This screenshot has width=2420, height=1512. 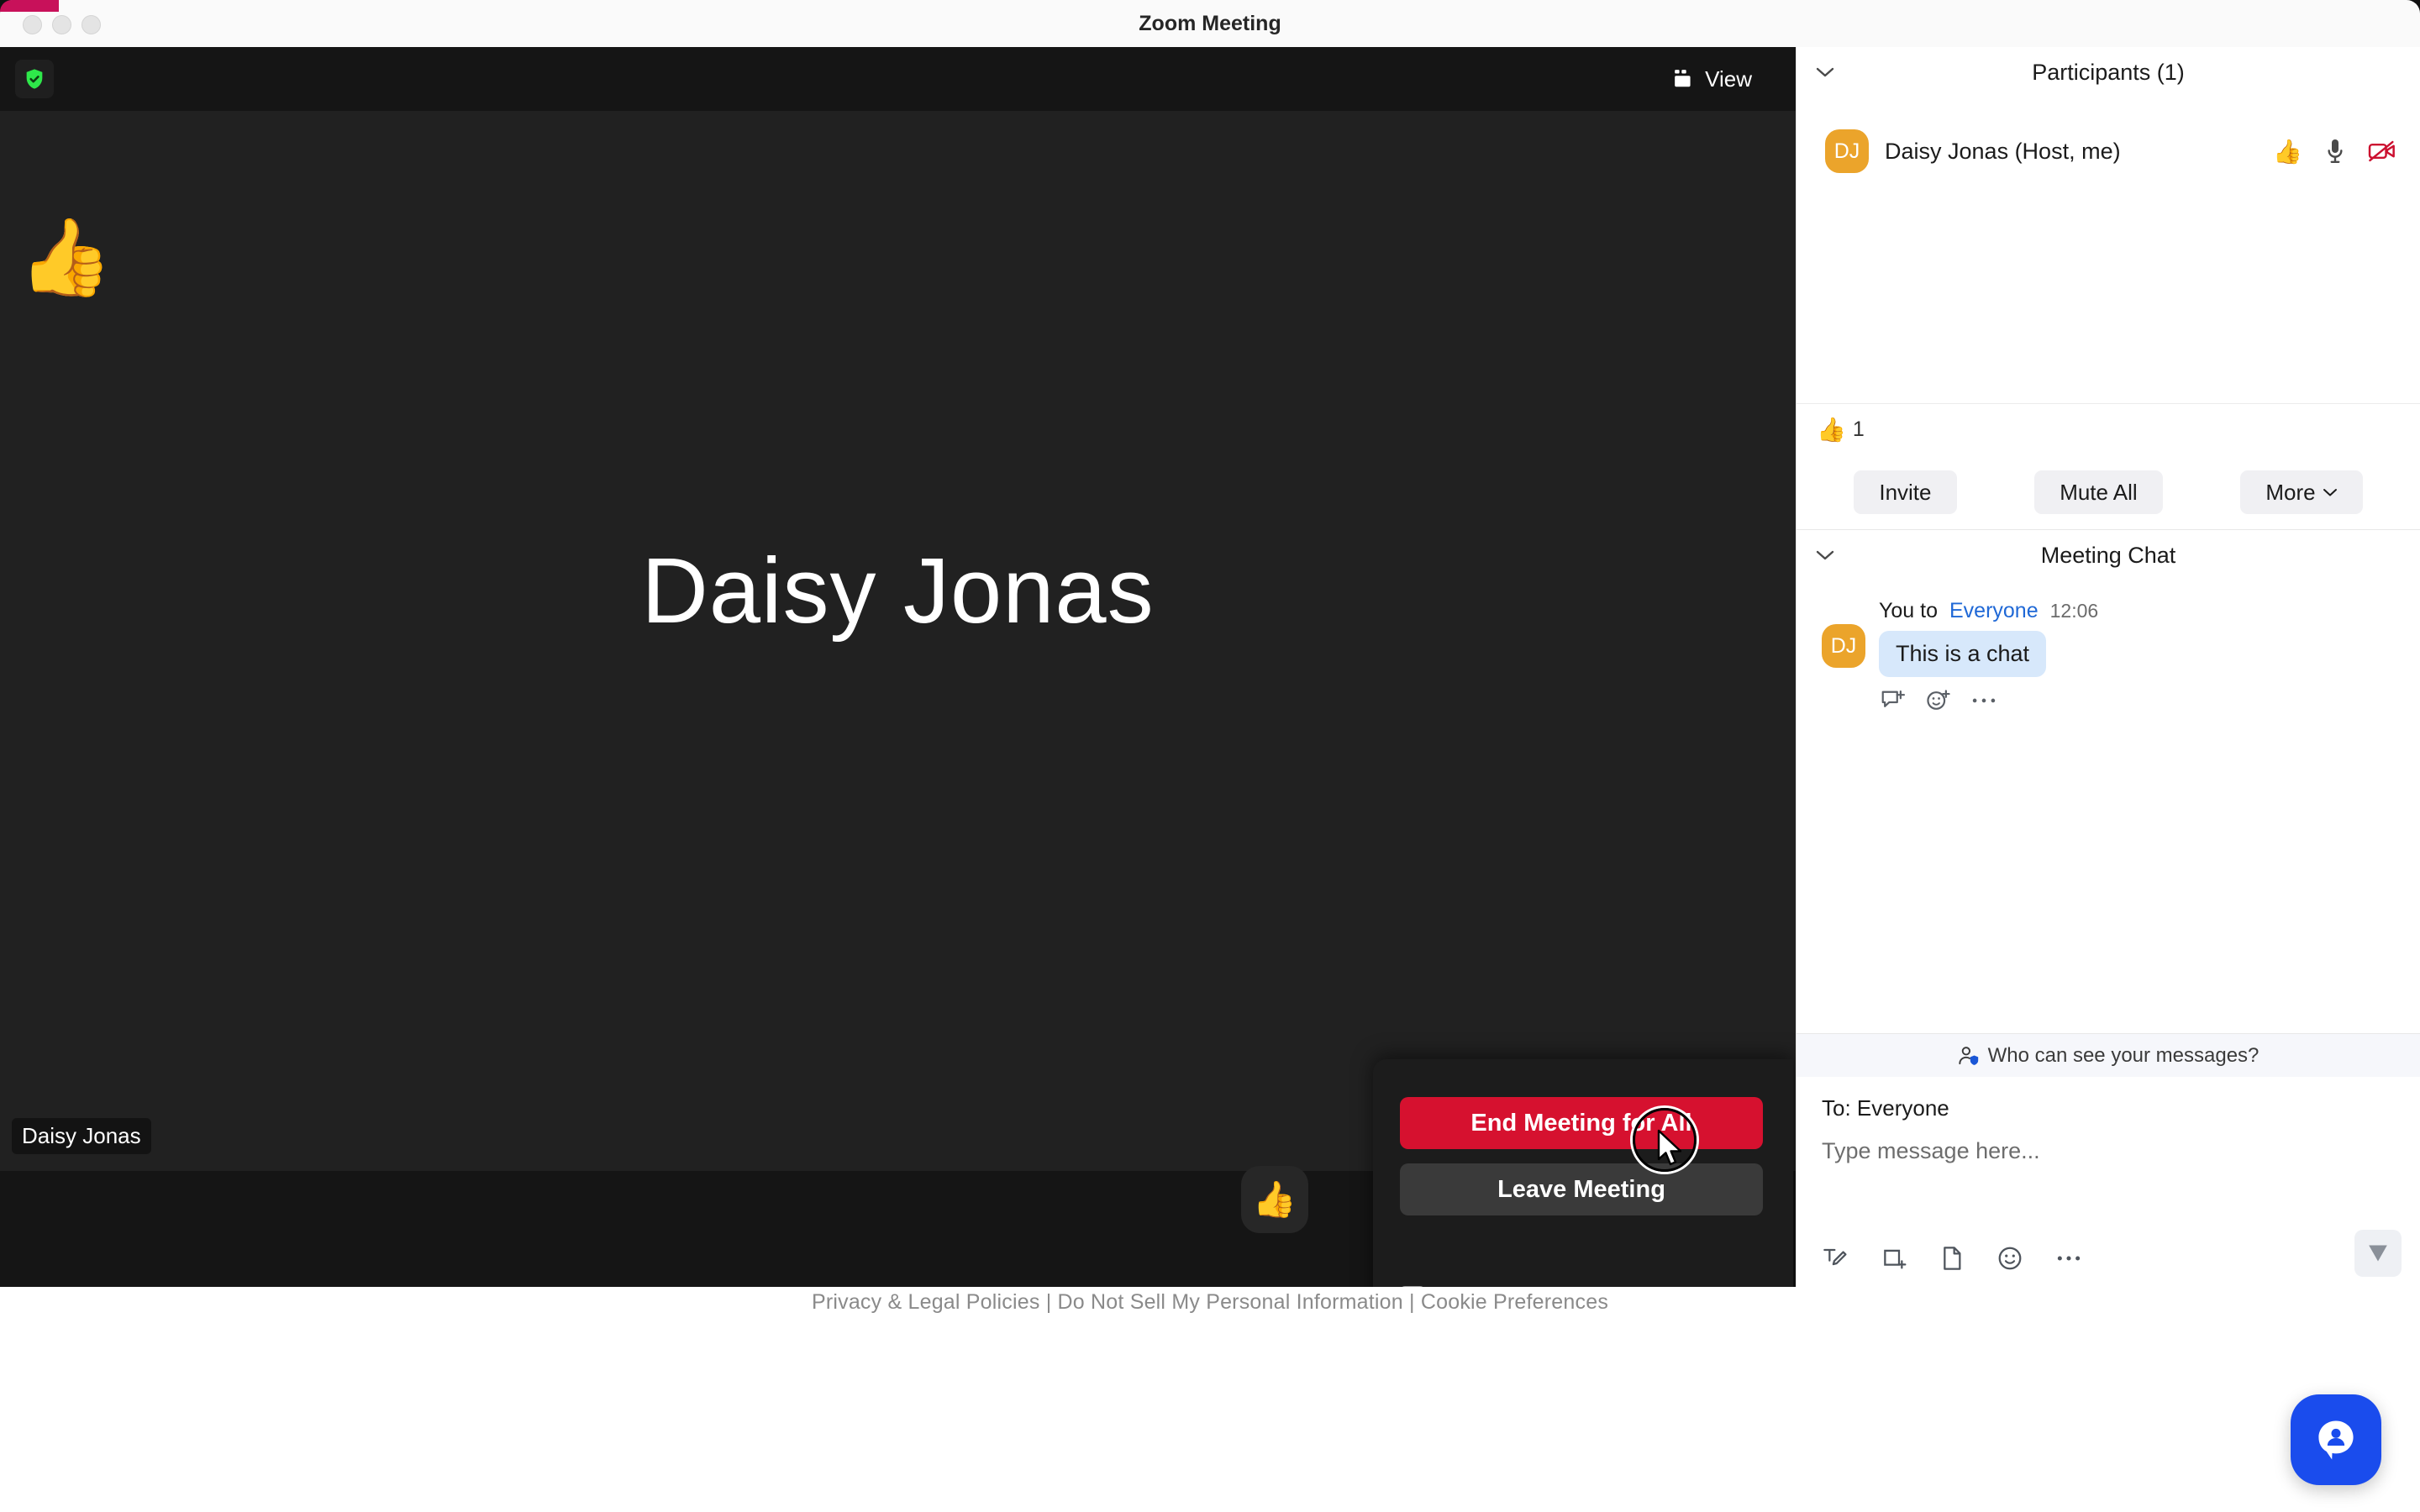 I want to click on stage-top-toolbar: View, so click(x=898, y=79).